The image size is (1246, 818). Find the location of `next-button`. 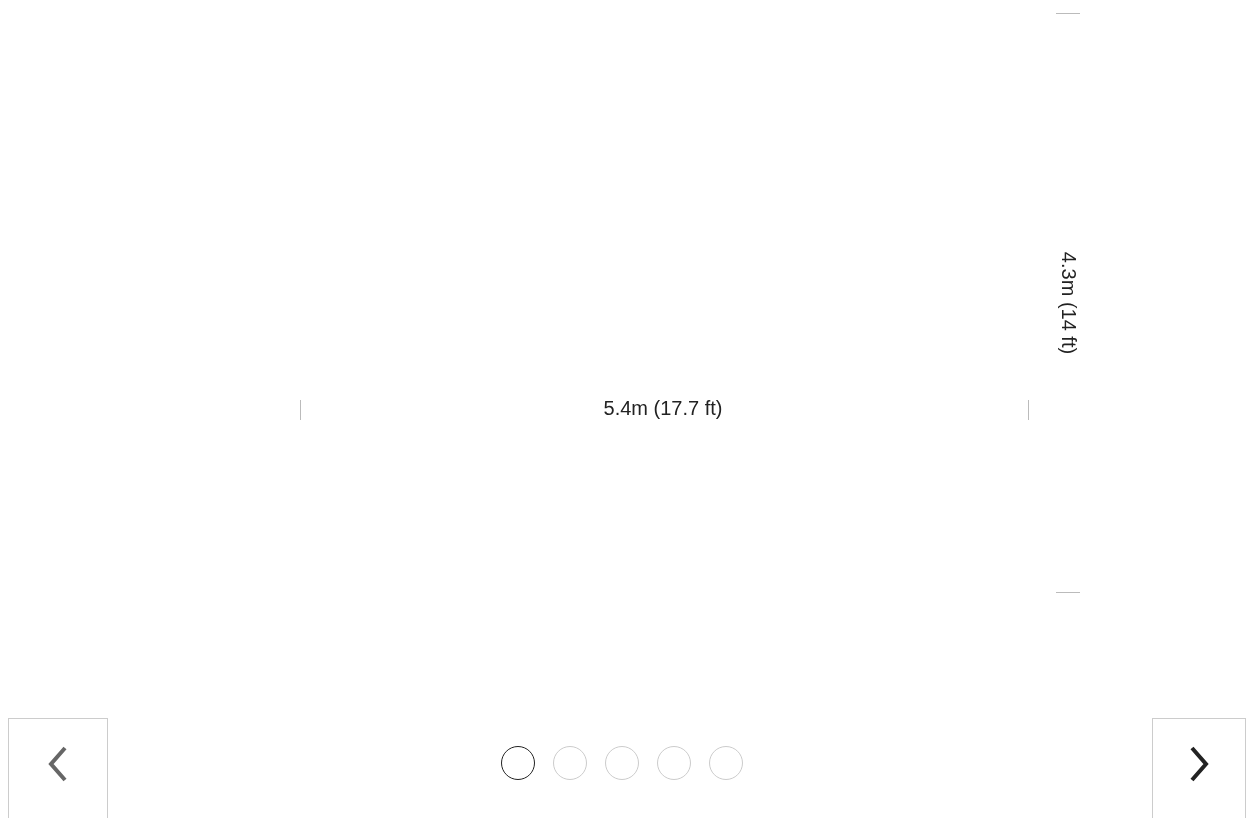

next-button is located at coordinates (1199, 768).